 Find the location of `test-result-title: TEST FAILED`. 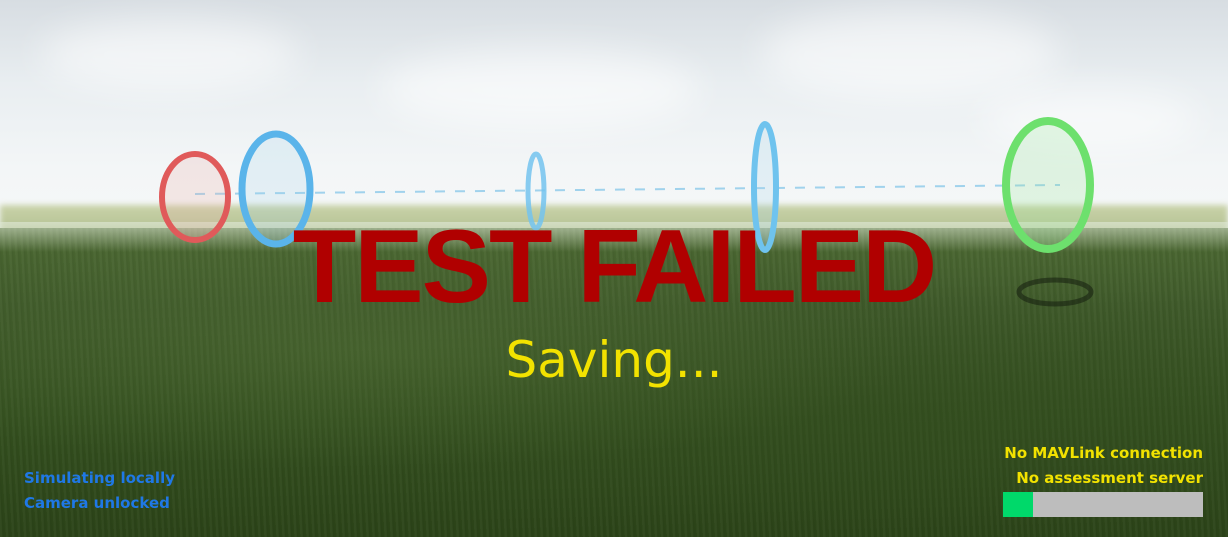

test-result-title: TEST FAILED is located at coordinates (614, 267).